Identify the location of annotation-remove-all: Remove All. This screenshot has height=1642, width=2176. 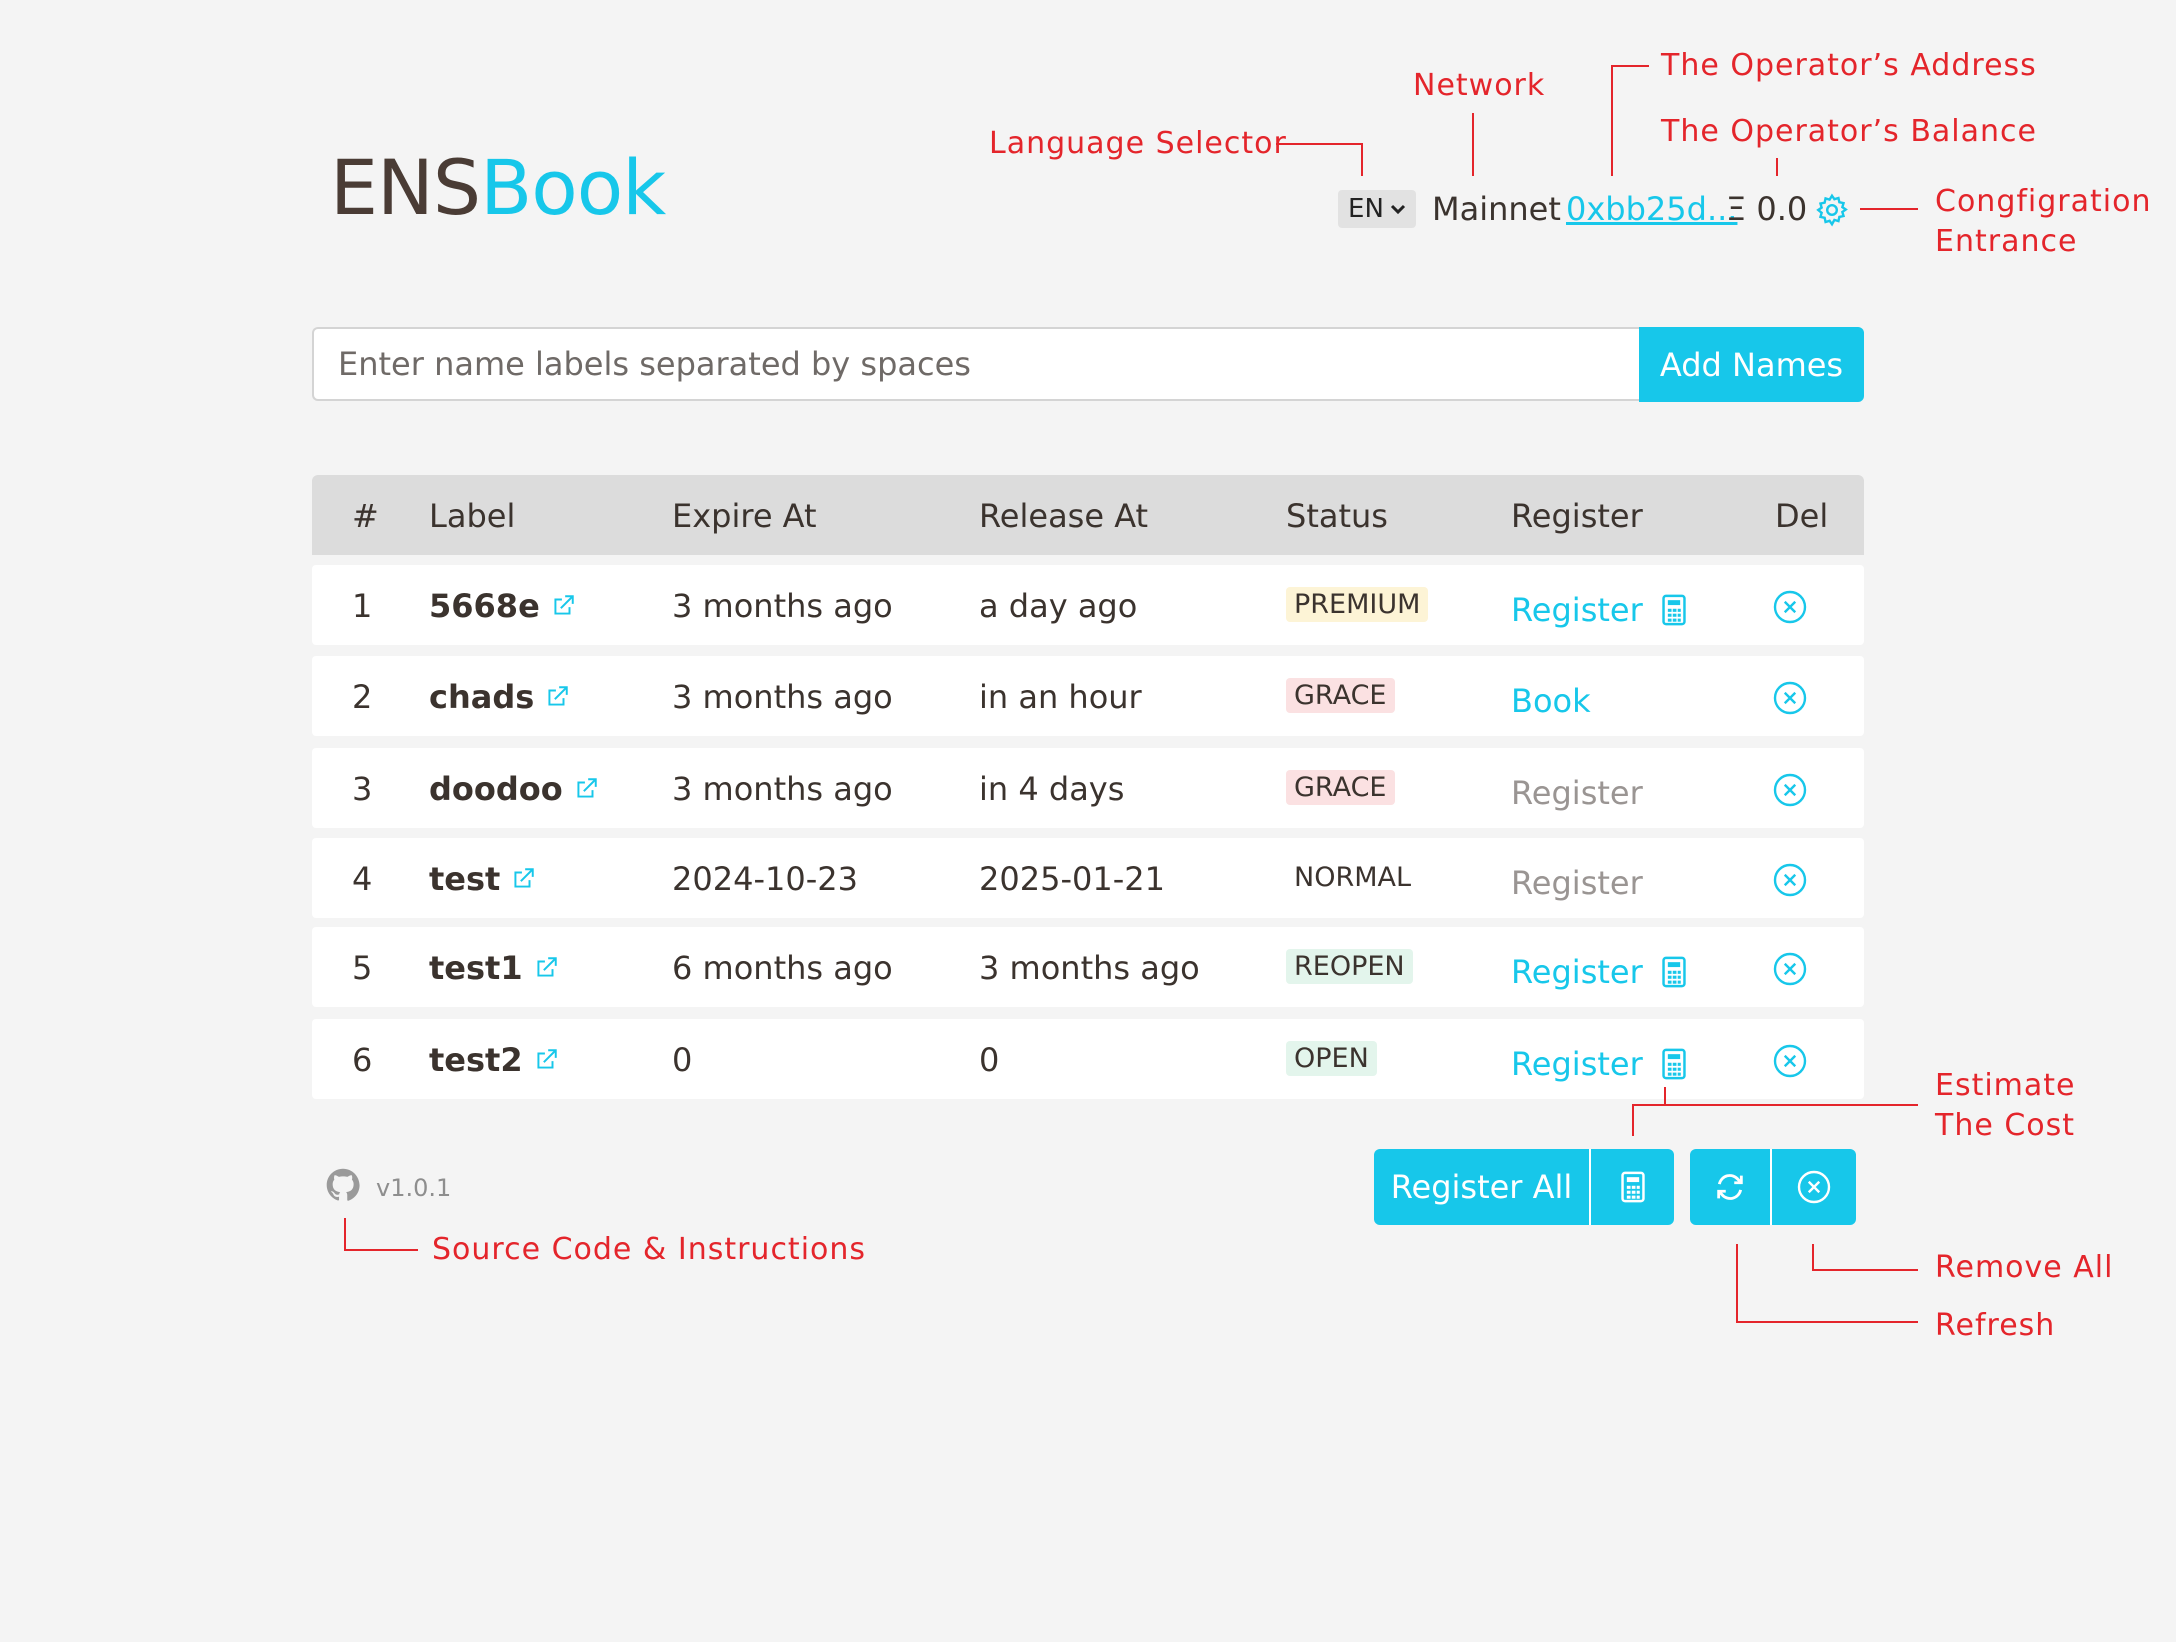
(2024, 1267).